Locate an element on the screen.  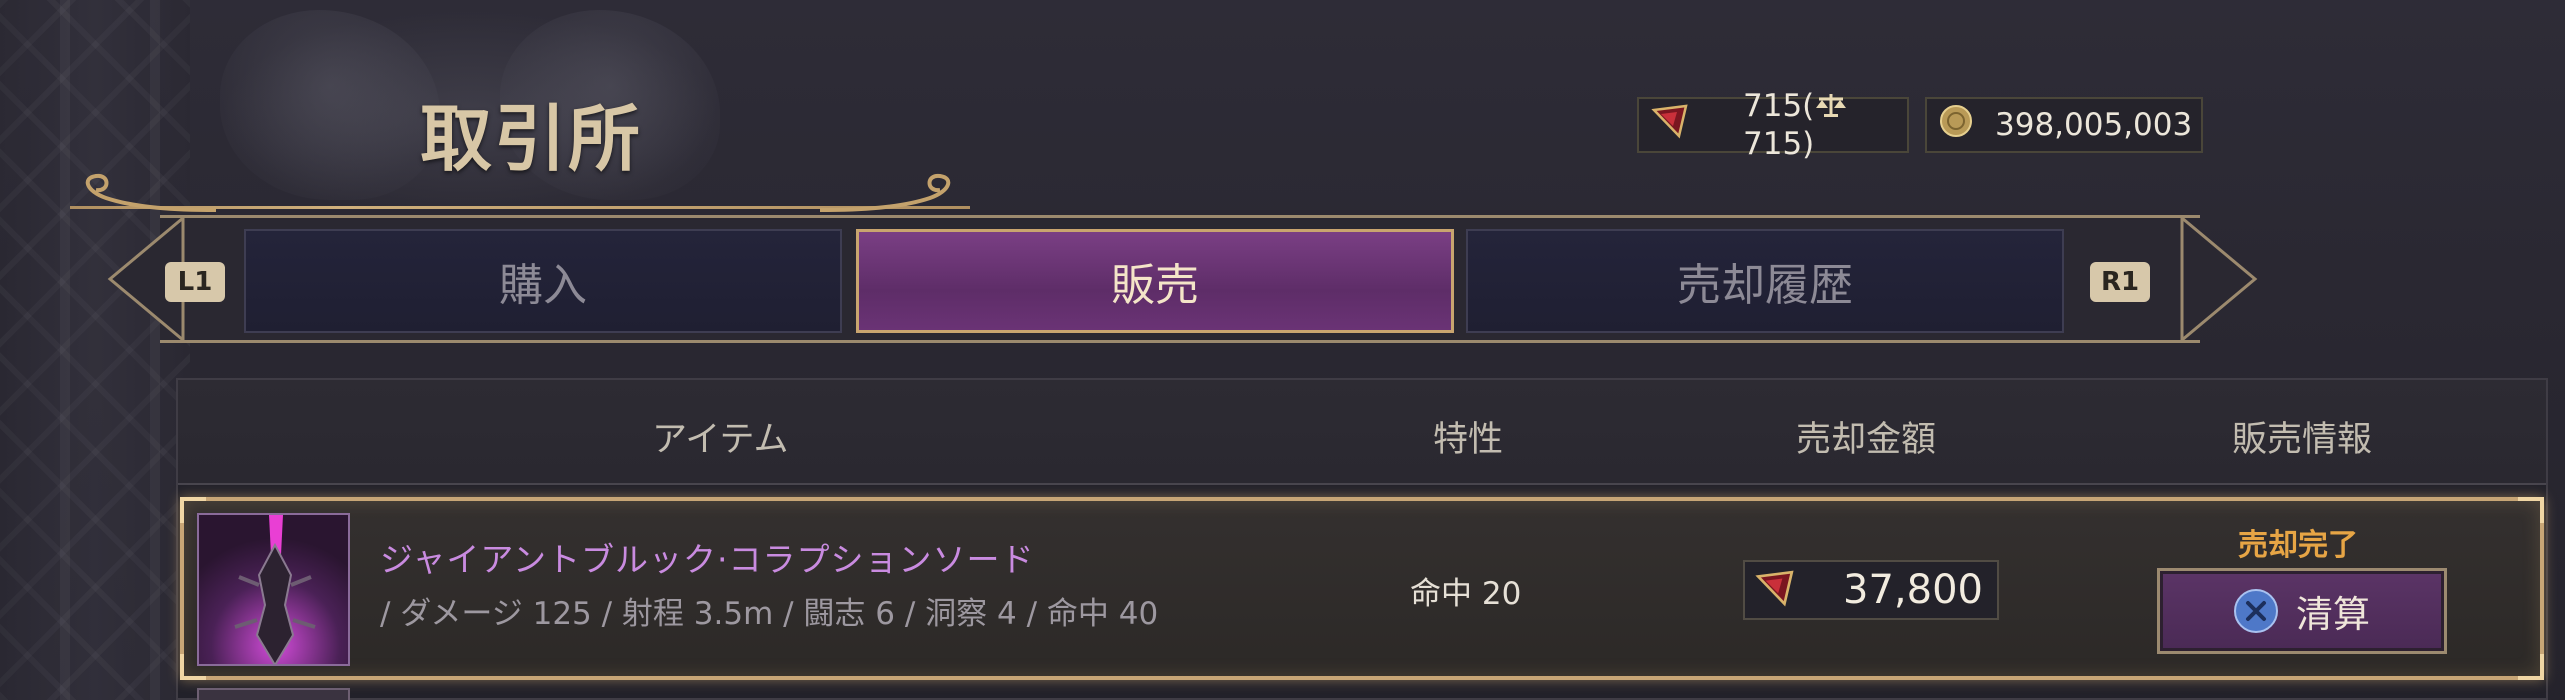
next-item-thumbnail is located at coordinates (273, 694).